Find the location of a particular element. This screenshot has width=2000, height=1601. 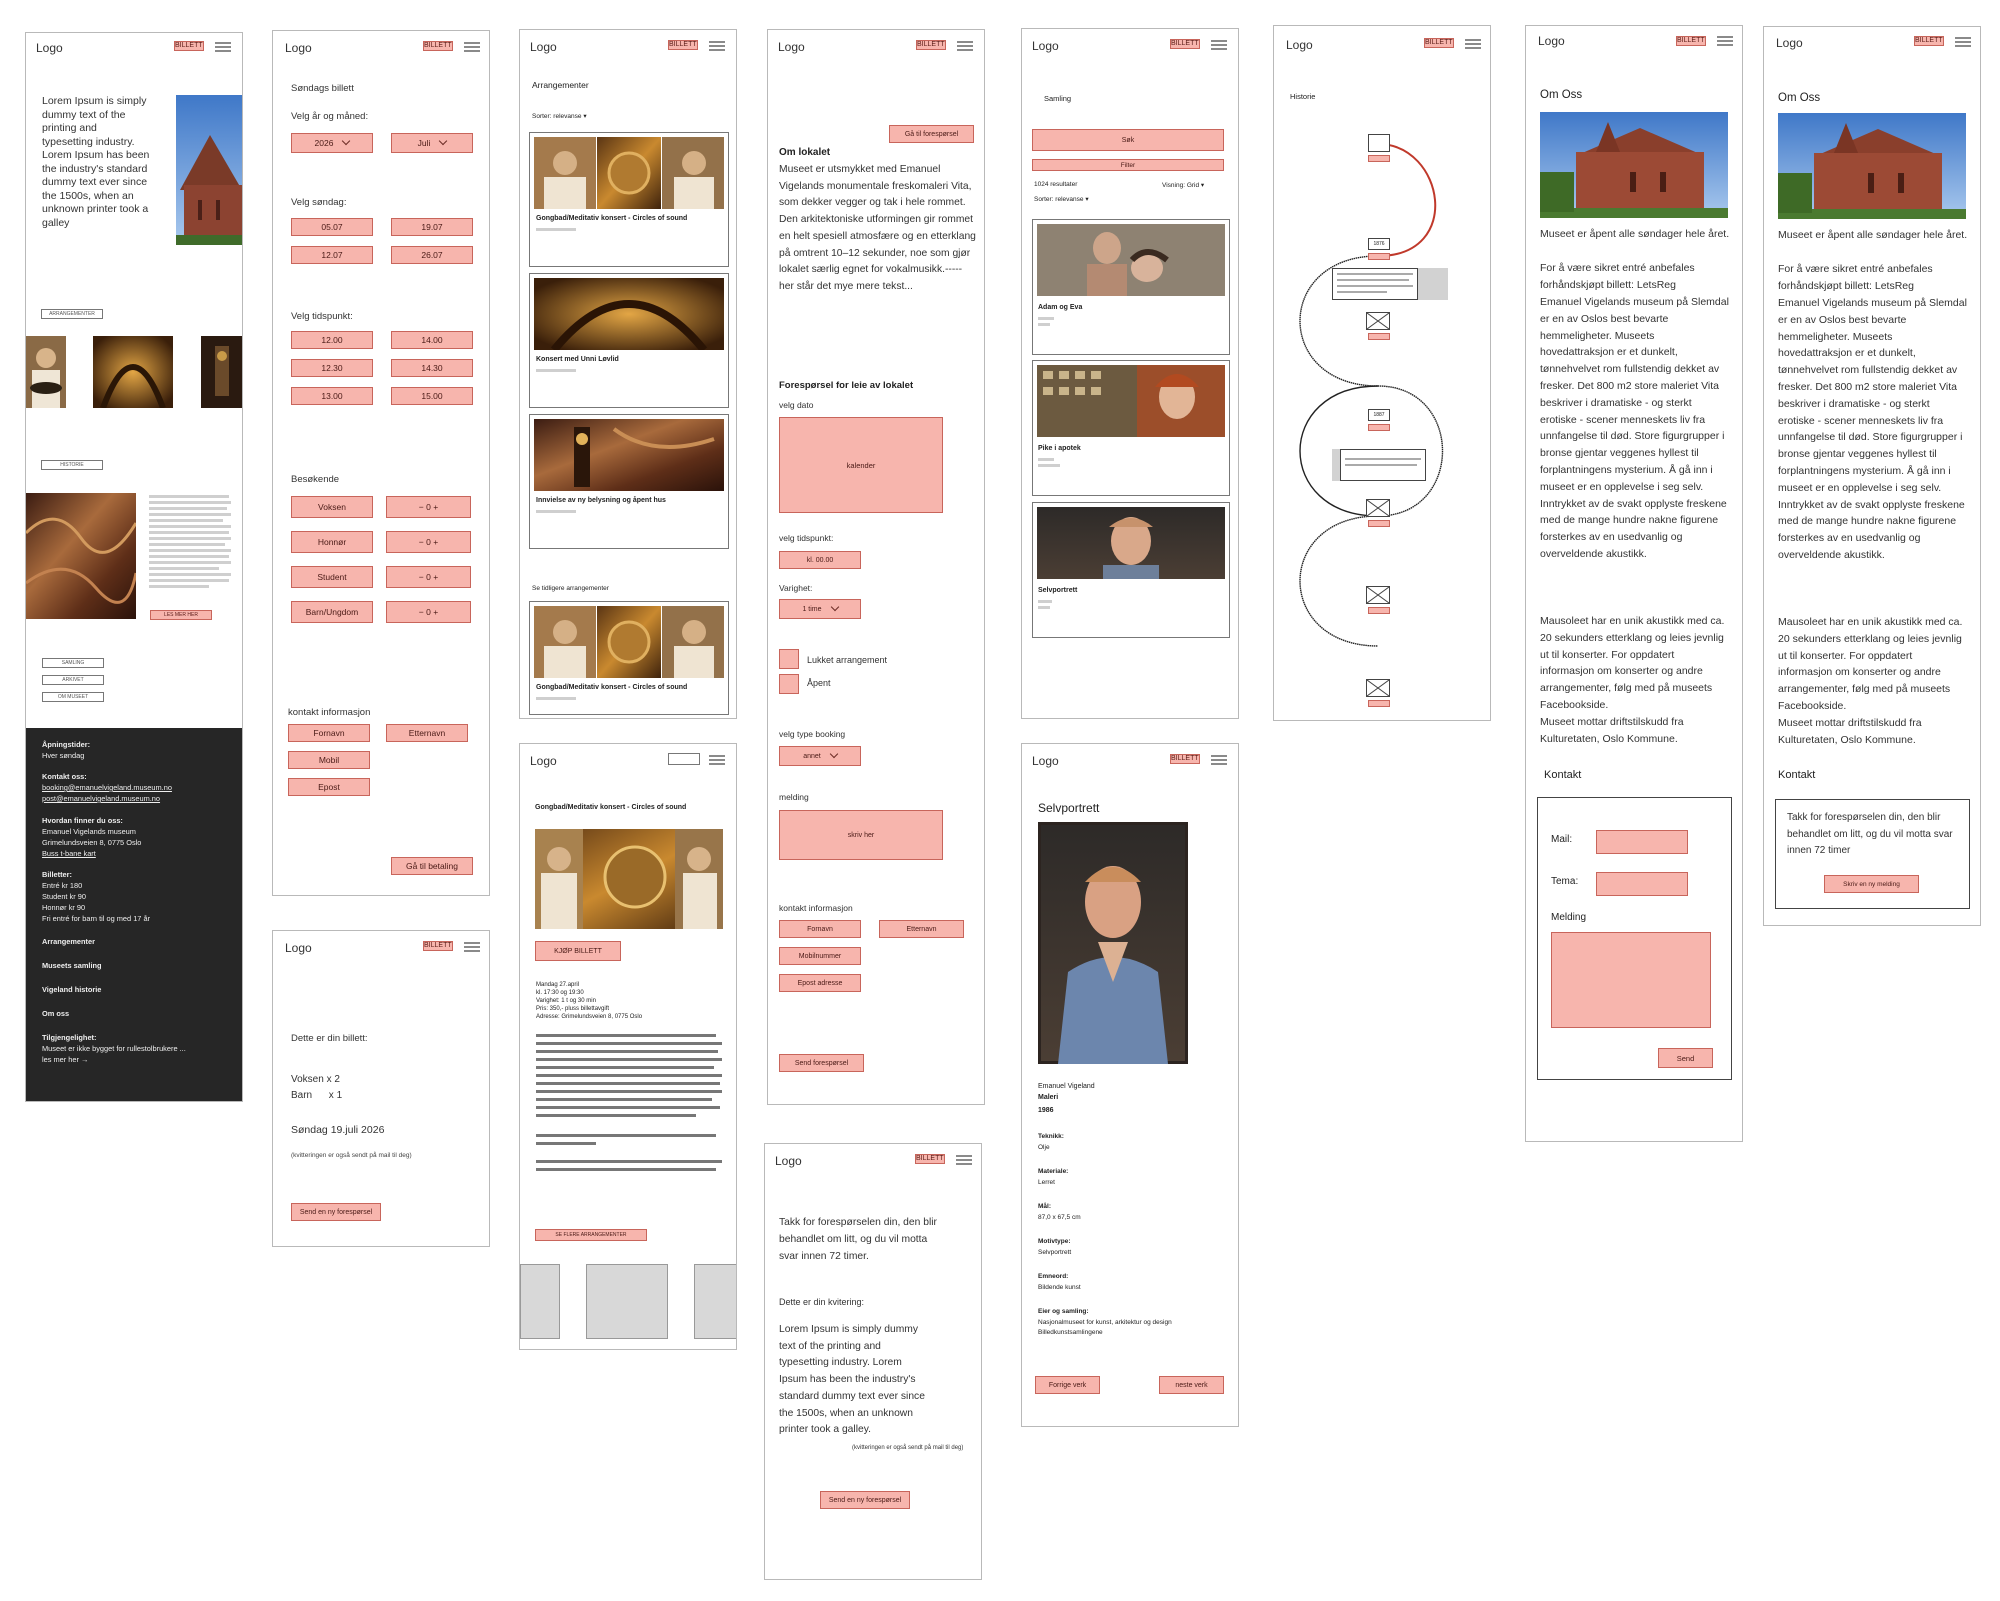

calendar-picker: kalender is located at coordinates (861, 465).